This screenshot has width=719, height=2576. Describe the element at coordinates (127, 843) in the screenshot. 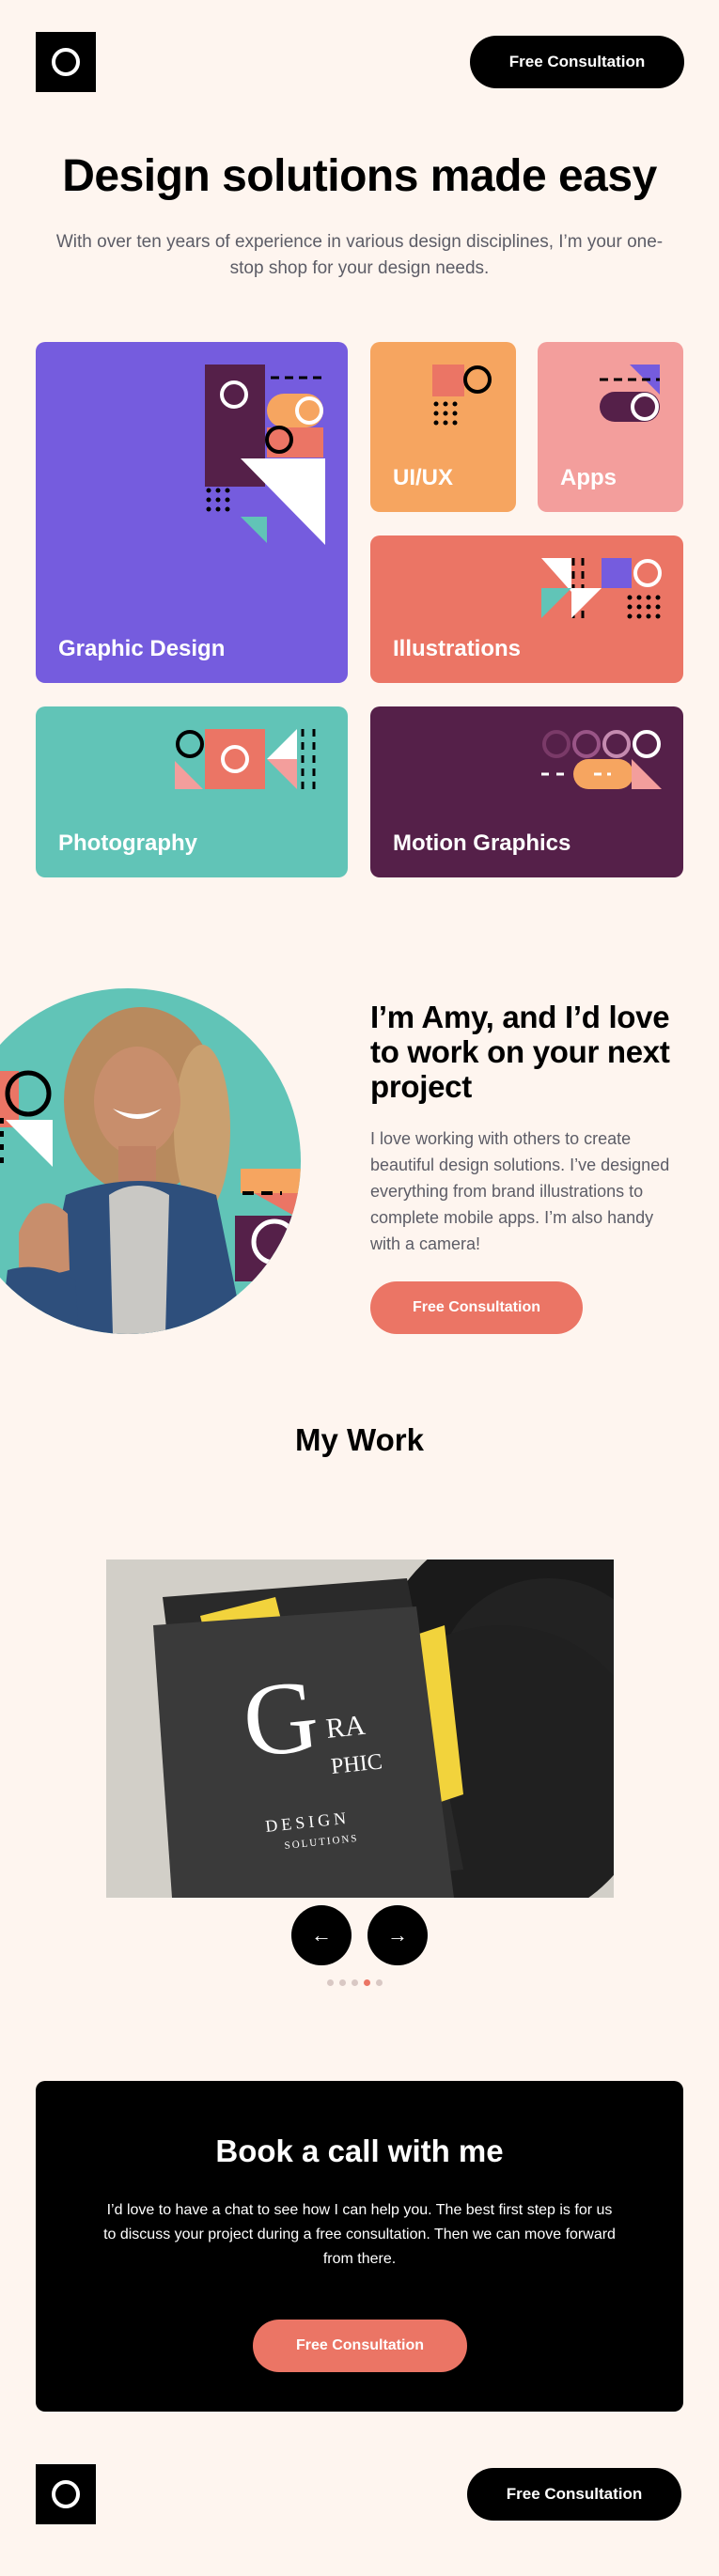

I see `card-label: Photography` at that location.